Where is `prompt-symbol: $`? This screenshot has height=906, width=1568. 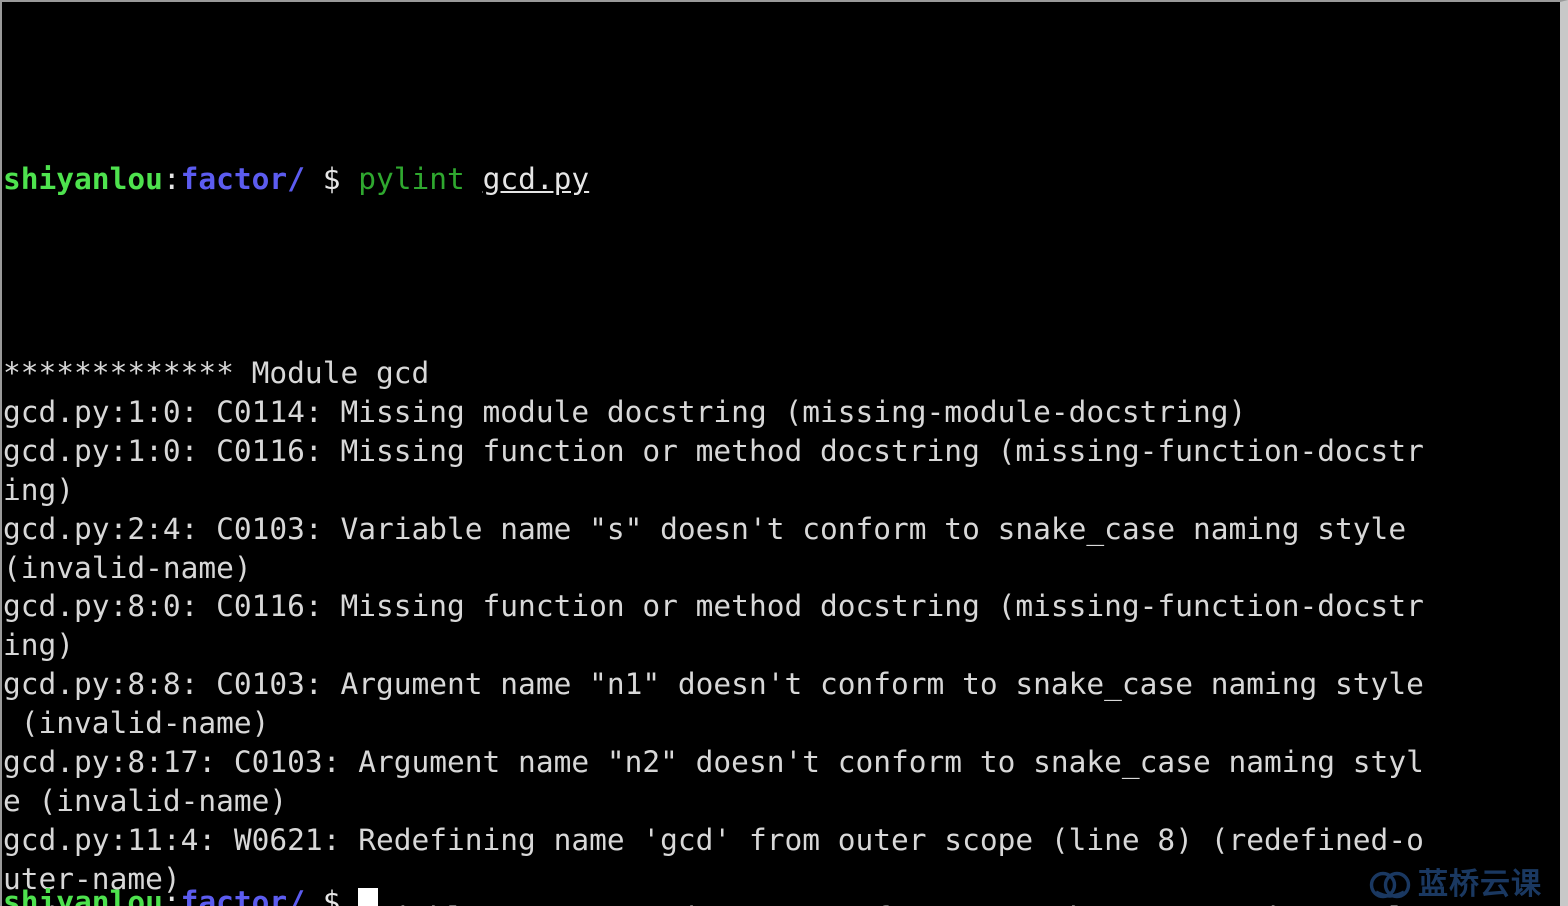
prompt-symbol: $ is located at coordinates (331, 178).